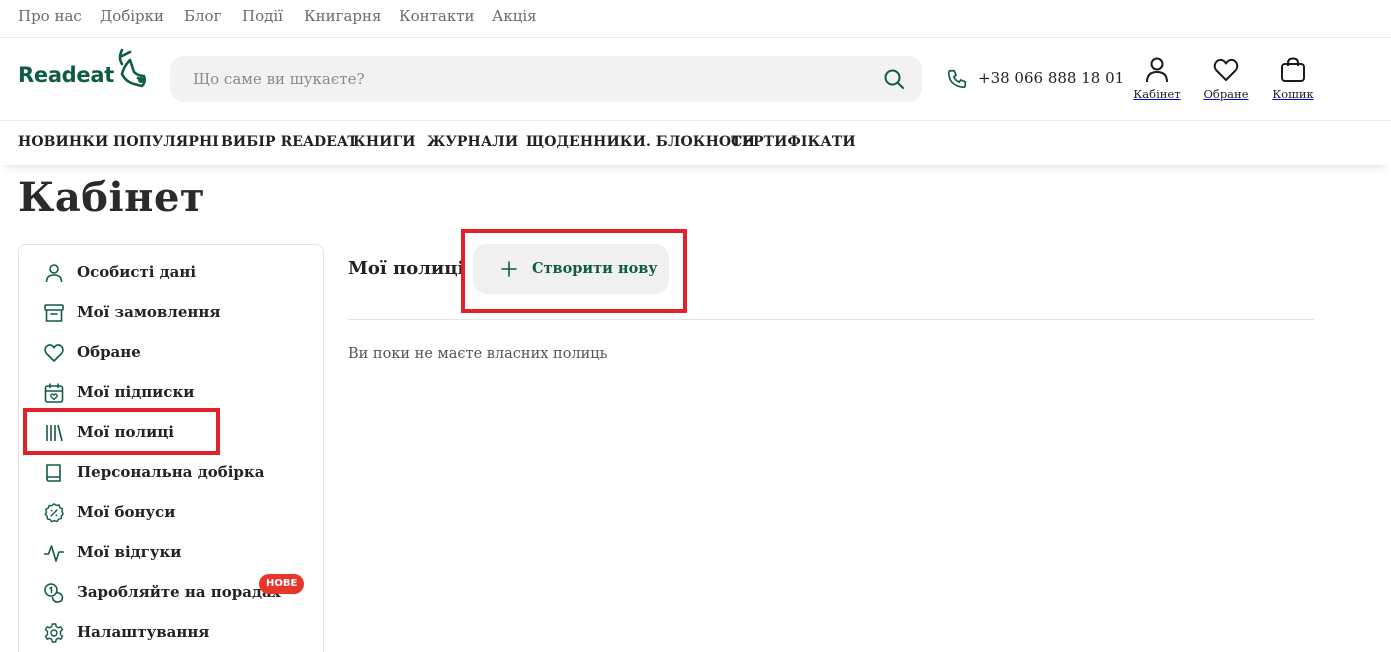  I want to click on top-link-bookstore: Книгарня, so click(342, 16).